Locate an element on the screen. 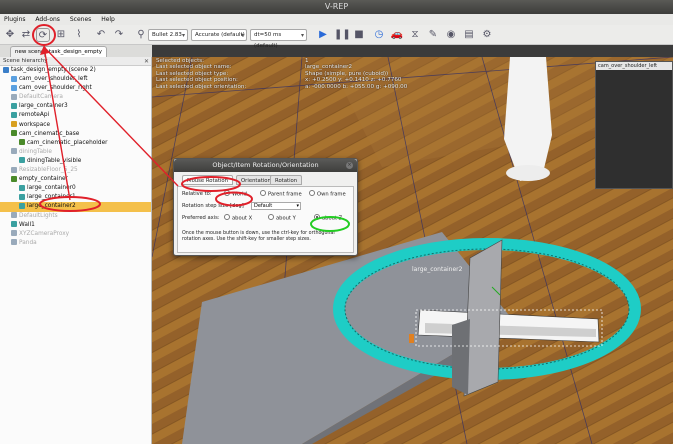  play-icon: ▶ is located at coordinates (323, 35).